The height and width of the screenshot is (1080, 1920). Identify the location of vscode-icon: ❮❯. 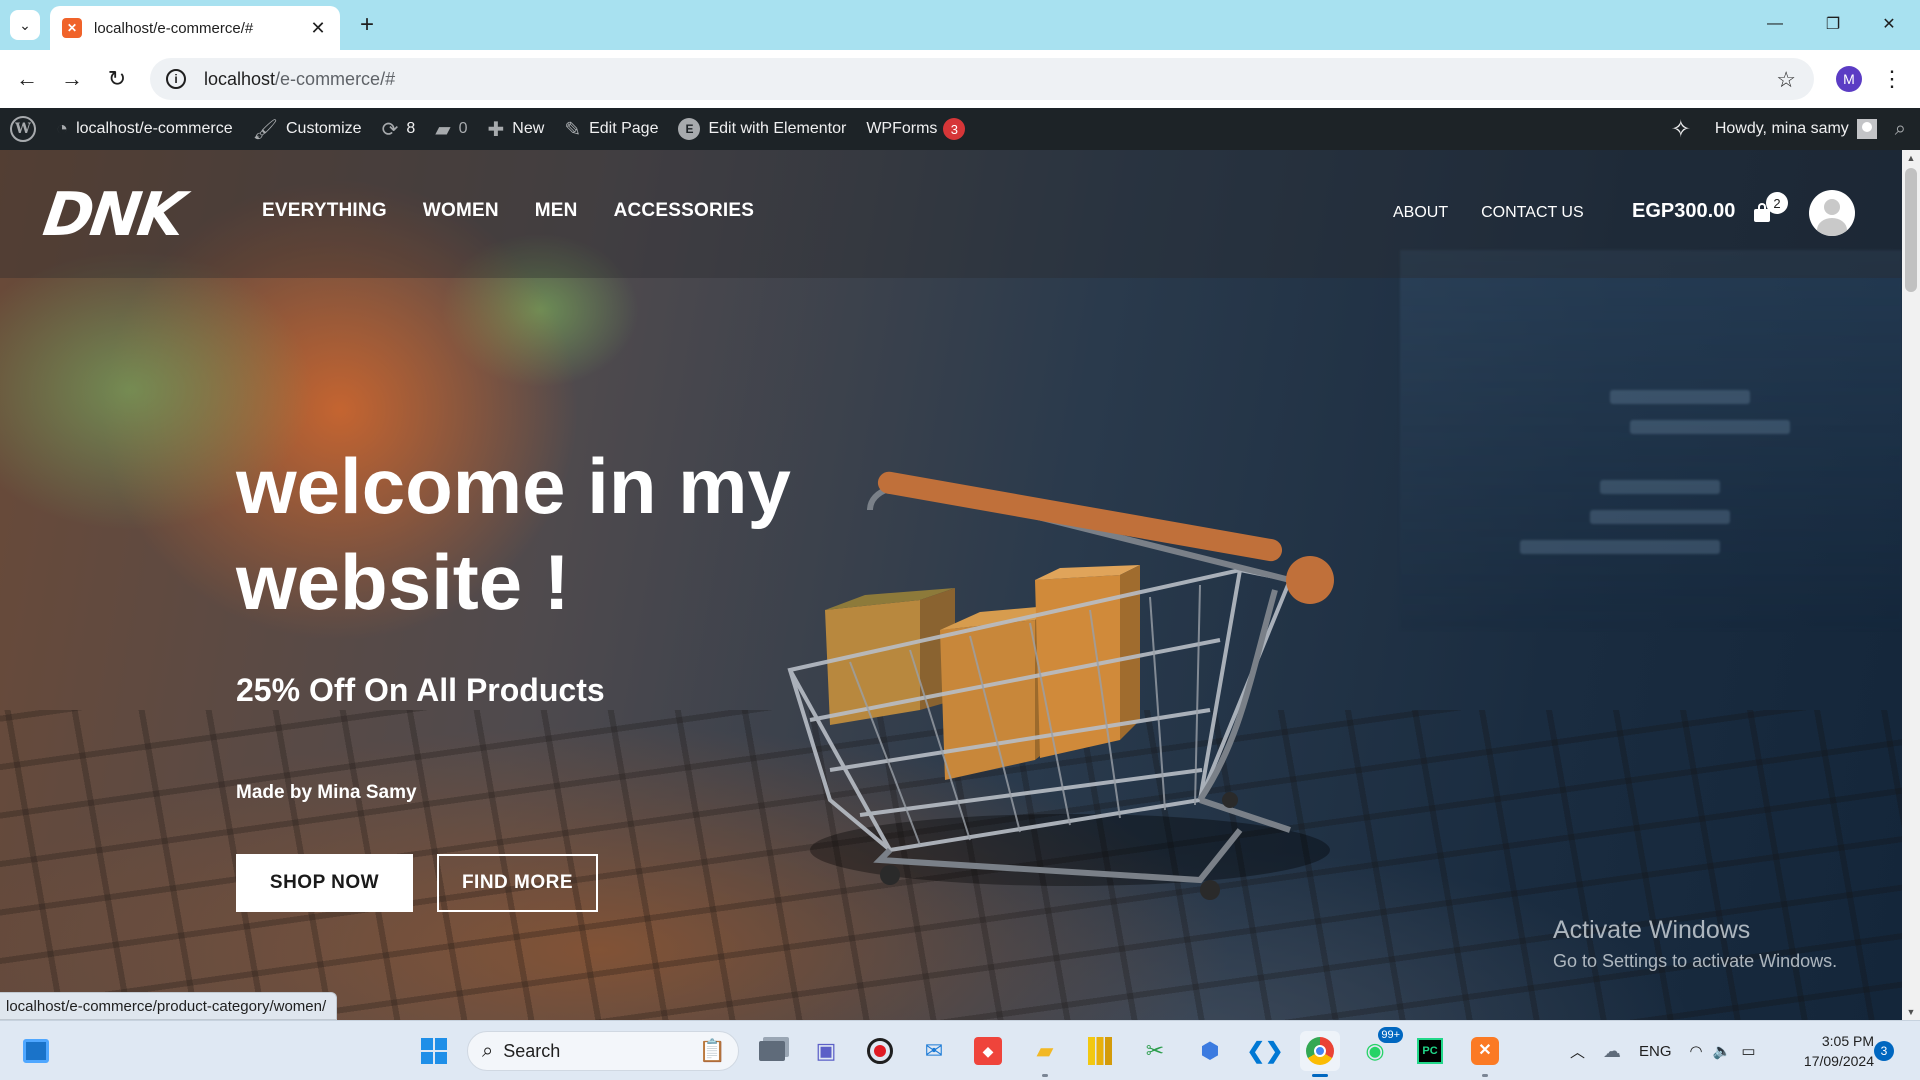
(1265, 1051).